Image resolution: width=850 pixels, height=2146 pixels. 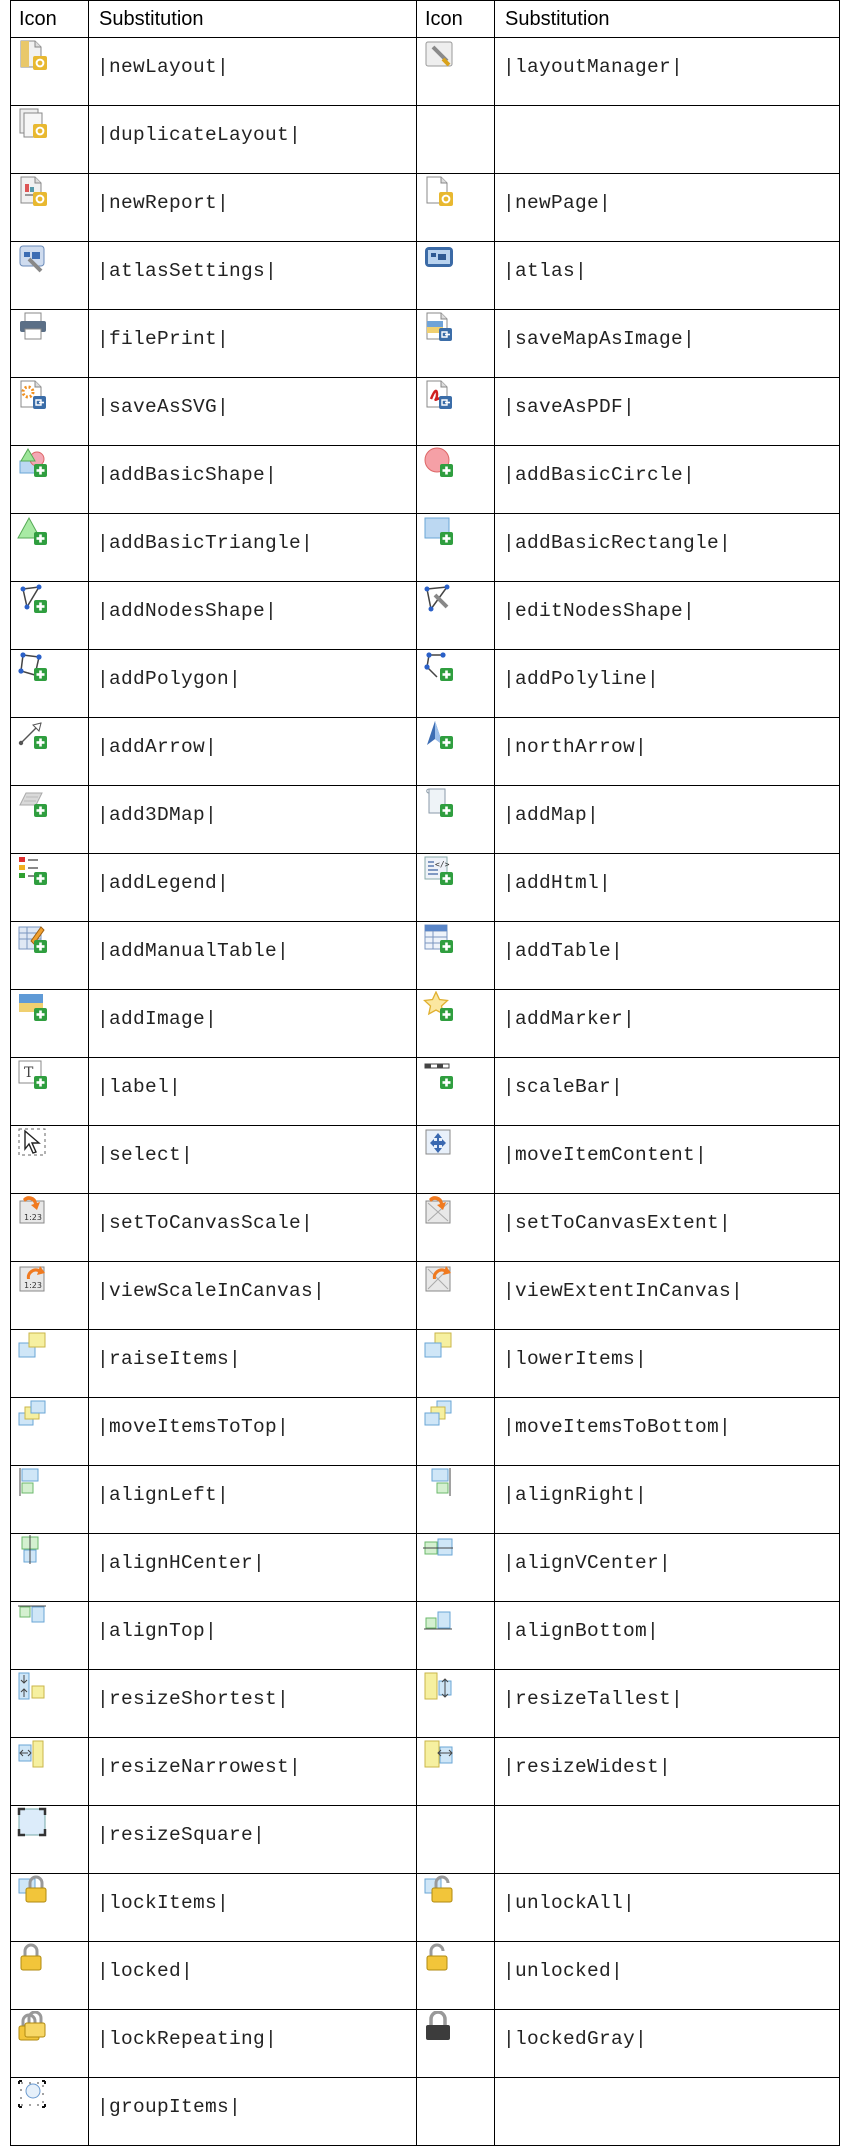 I want to click on table-row: |alignHCenter| |alignVCenter|, so click(x=425, y=1567).